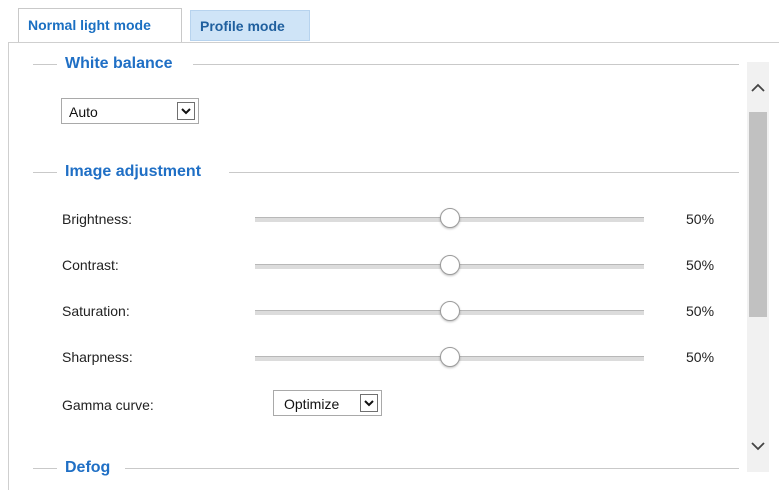  Describe the element at coordinates (97, 357) in the screenshot. I see `sharpness-label: Sharpness:` at that location.